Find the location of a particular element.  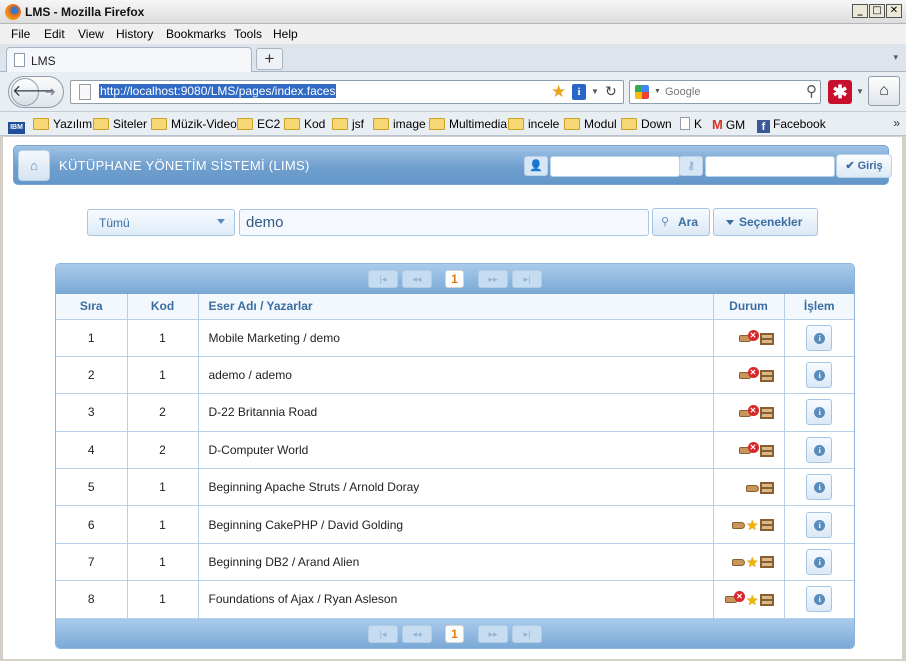

table-header-row: Sıra Kod Eser Adı / Yazarlar Durum İşlem is located at coordinates (455, 307).